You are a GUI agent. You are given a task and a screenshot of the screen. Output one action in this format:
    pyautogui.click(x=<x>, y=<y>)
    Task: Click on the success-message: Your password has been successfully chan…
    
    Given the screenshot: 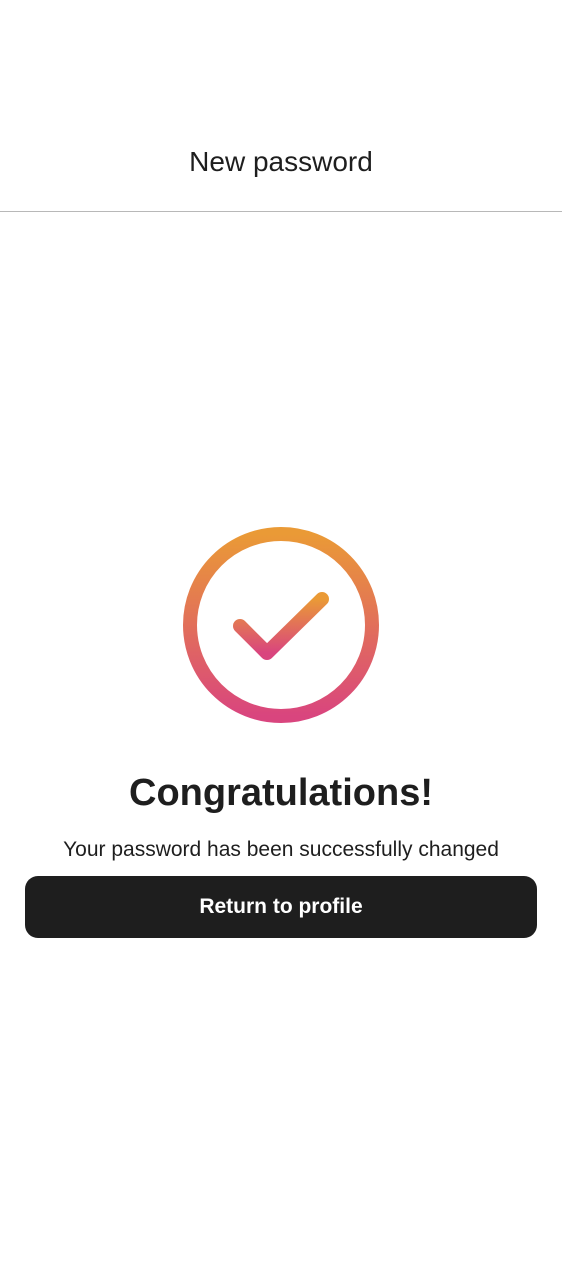 What is the action you would take?
    pyautogui.click(x=281, y=849)
    